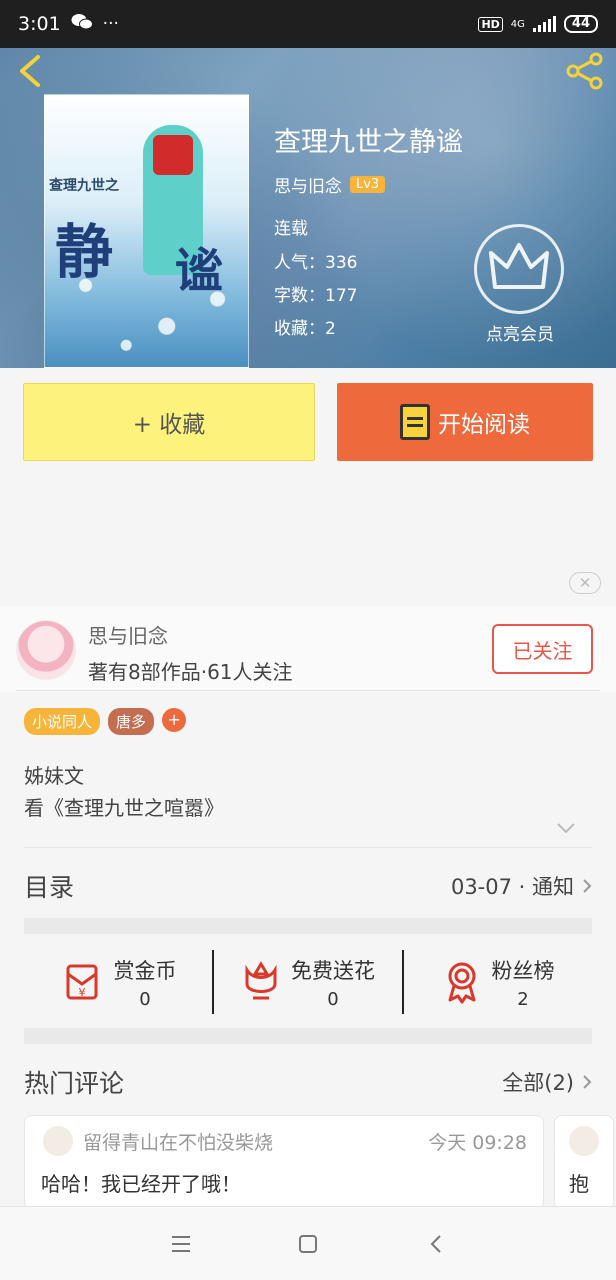  Describe the element at coordinates (520, 332) in the screenshot. I see `vip-label: 点亮会员` at that location.